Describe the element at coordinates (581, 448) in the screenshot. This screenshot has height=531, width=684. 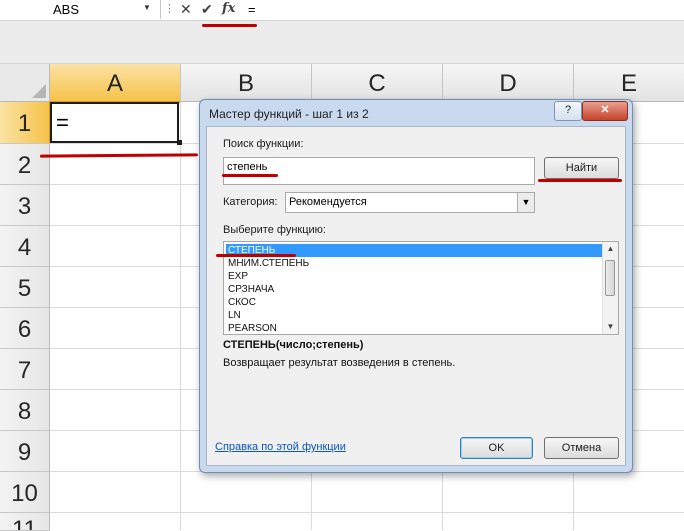
I see `cancel-button: Отмена` at that location.